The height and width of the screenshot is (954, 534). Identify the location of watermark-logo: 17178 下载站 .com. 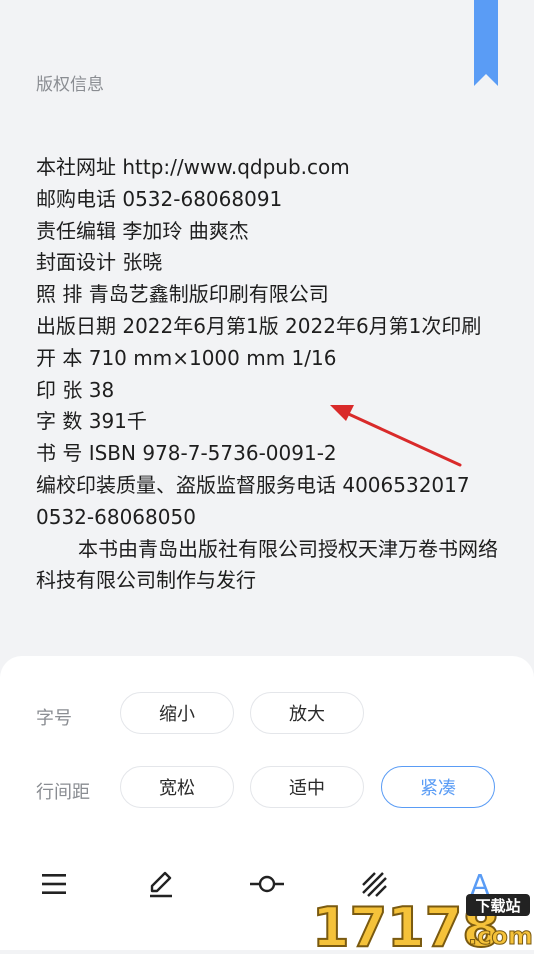
(421, 921).